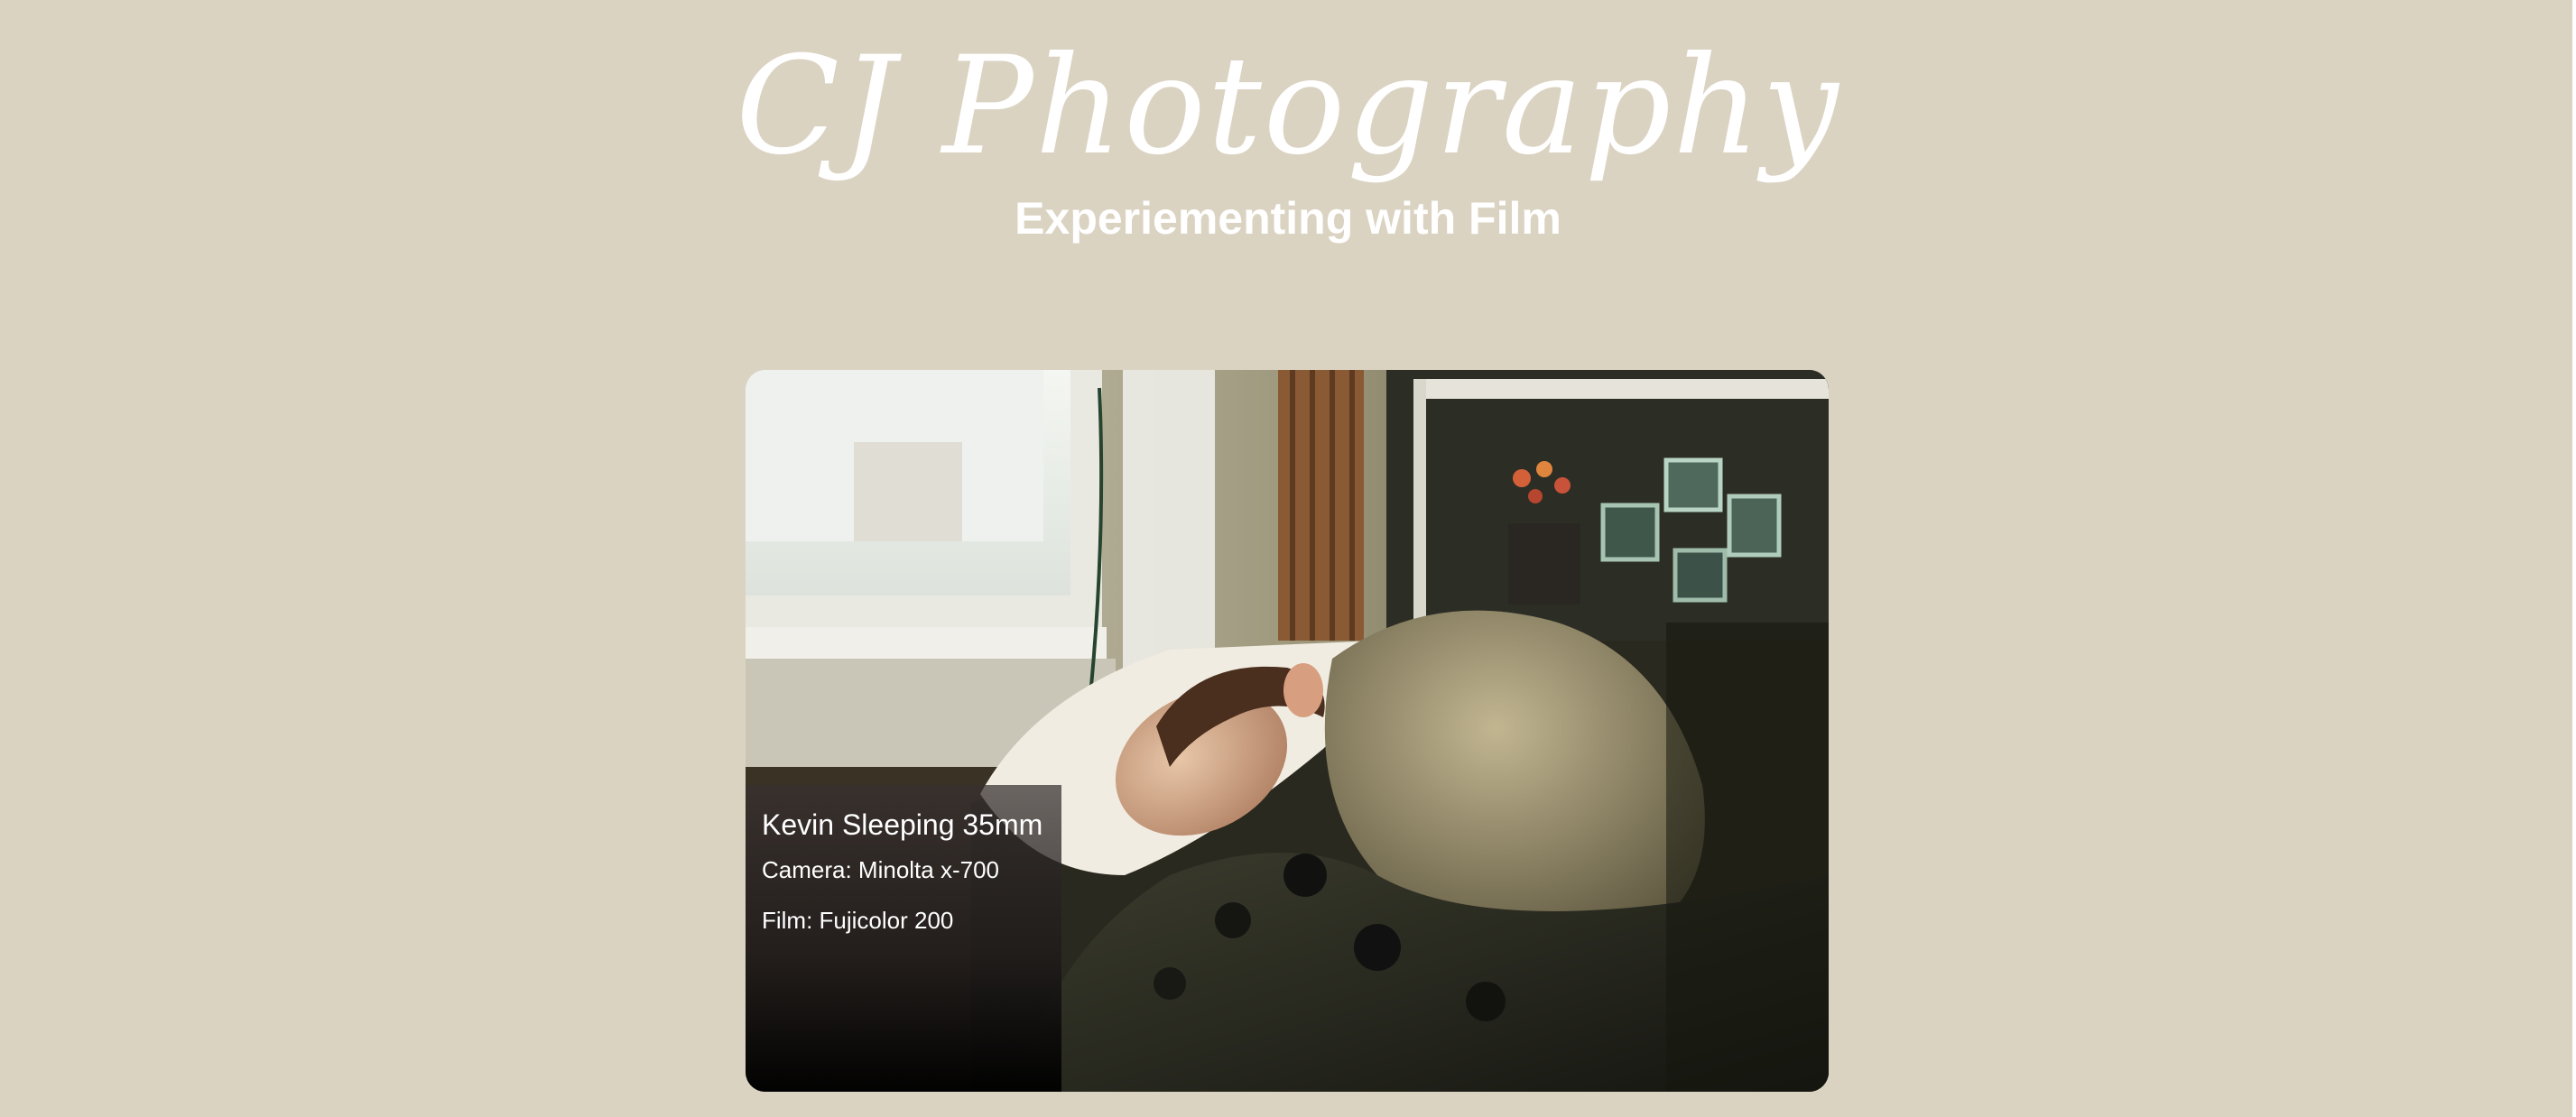 This screenshot has height=1117, width=2576. What do you see at coordinates (880, 869) in the screenshot?
I see `photo-camera: Camera: Minolta x-700` at bounding box center [880, 869].